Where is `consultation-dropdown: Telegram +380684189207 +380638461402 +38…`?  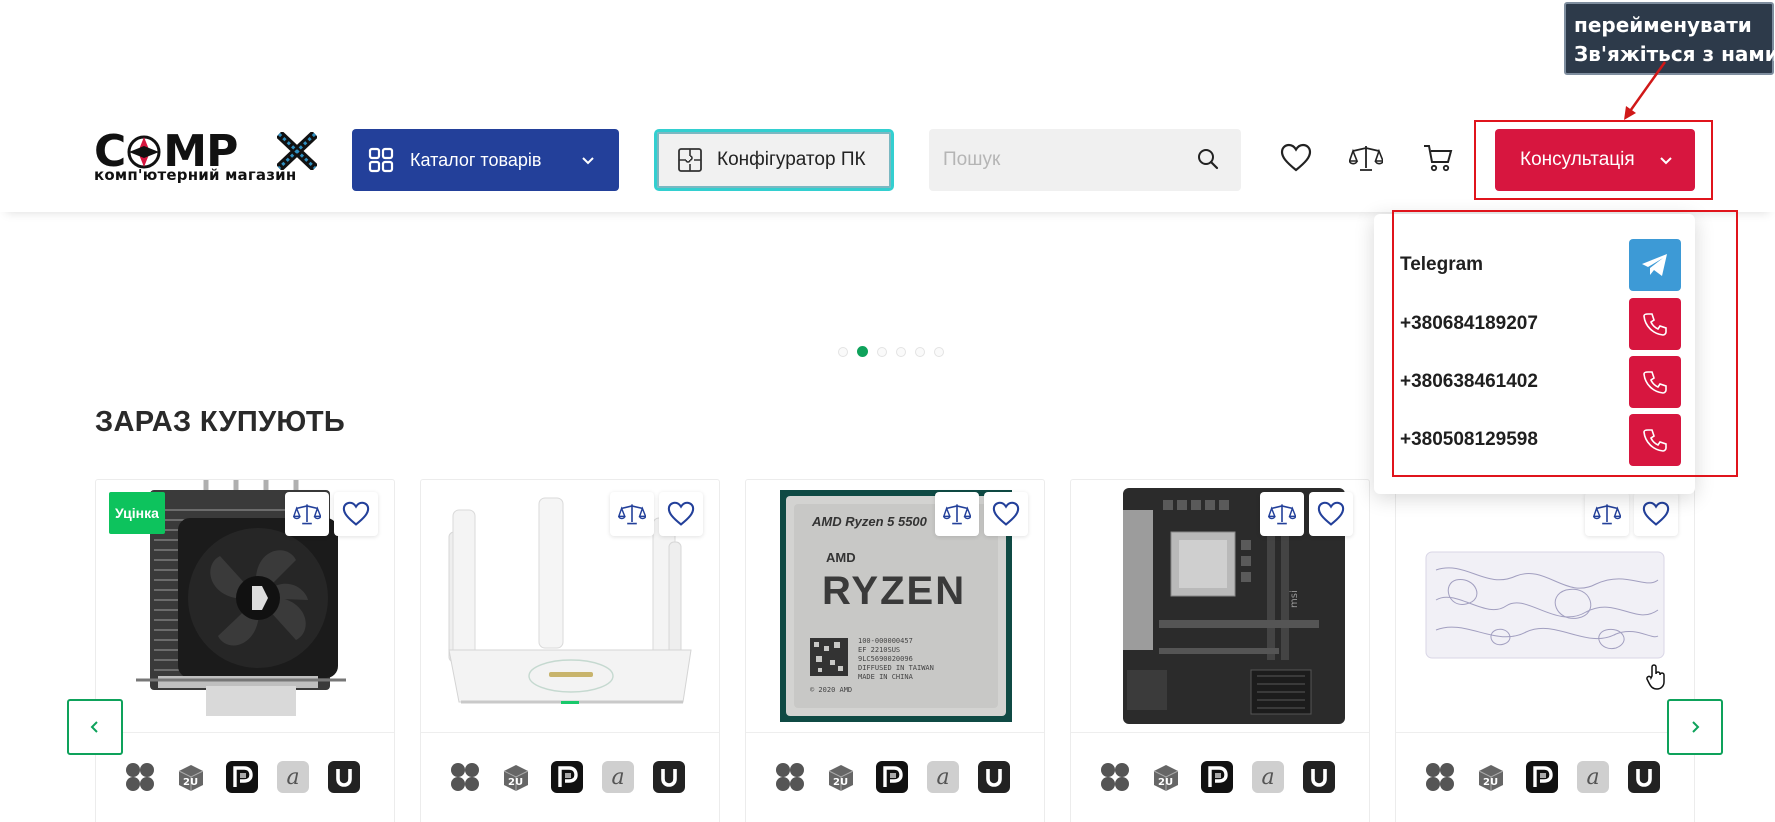
consultation-dropdown: Telegram +380684189207 +380638461402 +38… is located at coordinates (1534, 354).